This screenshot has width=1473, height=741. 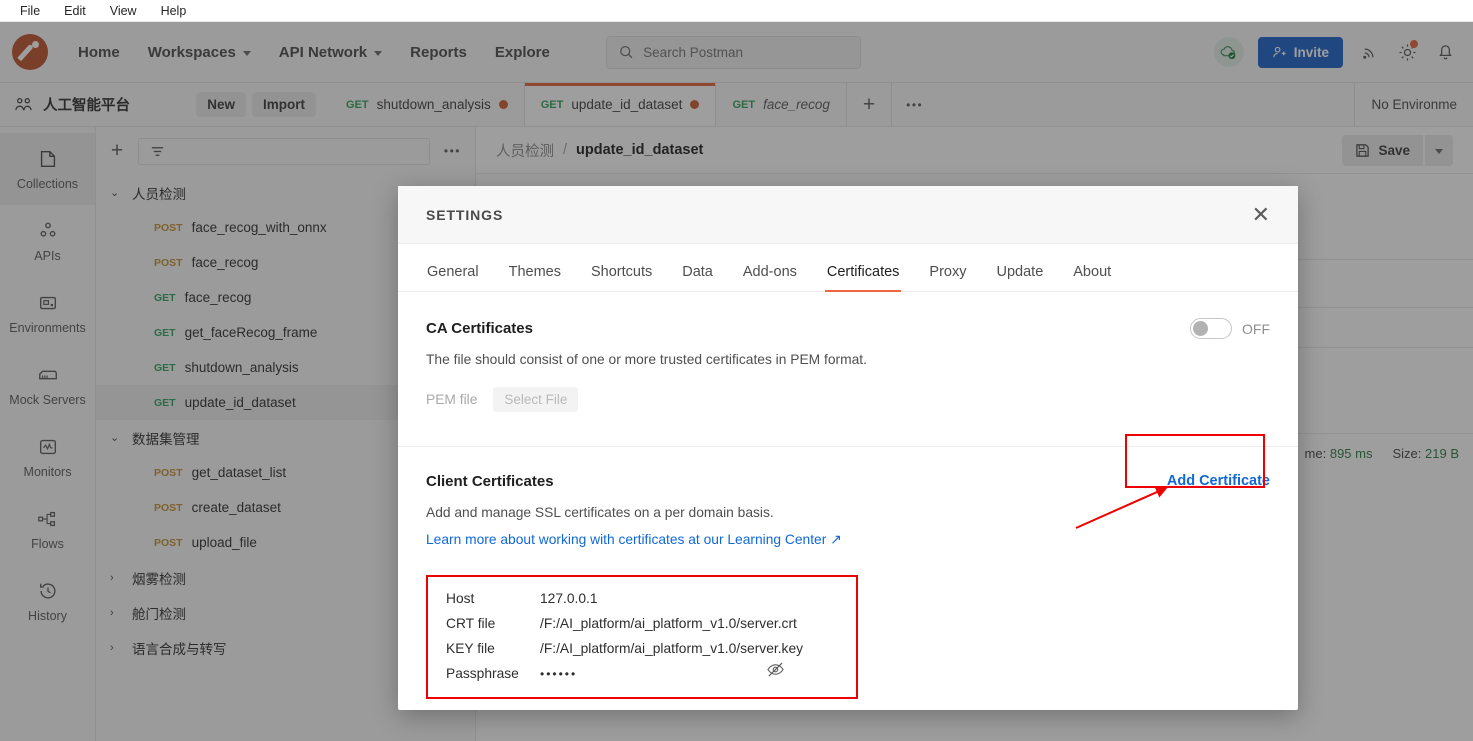 I want to click on request-method: GET, so click(x=165, y=332).